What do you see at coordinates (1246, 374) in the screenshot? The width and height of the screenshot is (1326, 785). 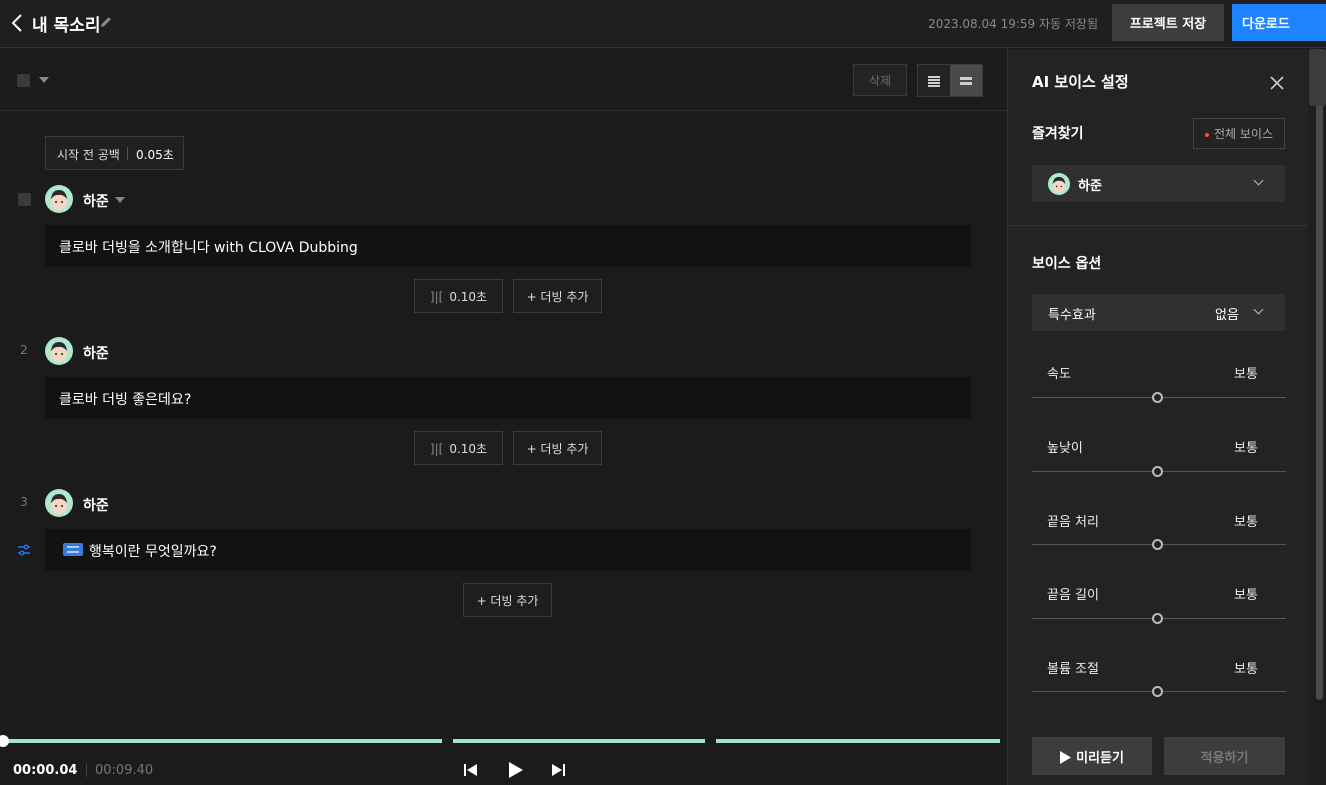 I see `option-speed-value: 보통` at bounding box center [1246, 374].